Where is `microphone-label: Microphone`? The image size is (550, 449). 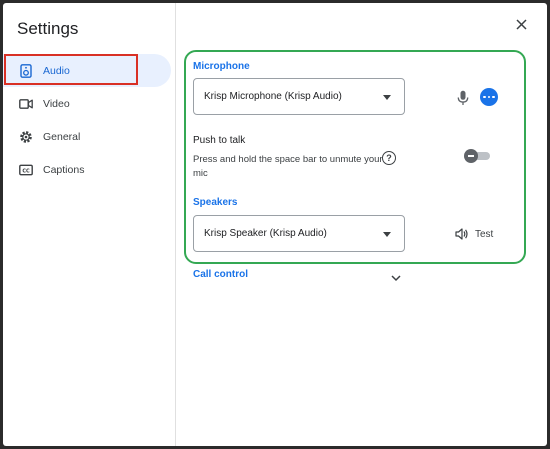
microphone-label: Microphone is located at coordinates (221, 66).